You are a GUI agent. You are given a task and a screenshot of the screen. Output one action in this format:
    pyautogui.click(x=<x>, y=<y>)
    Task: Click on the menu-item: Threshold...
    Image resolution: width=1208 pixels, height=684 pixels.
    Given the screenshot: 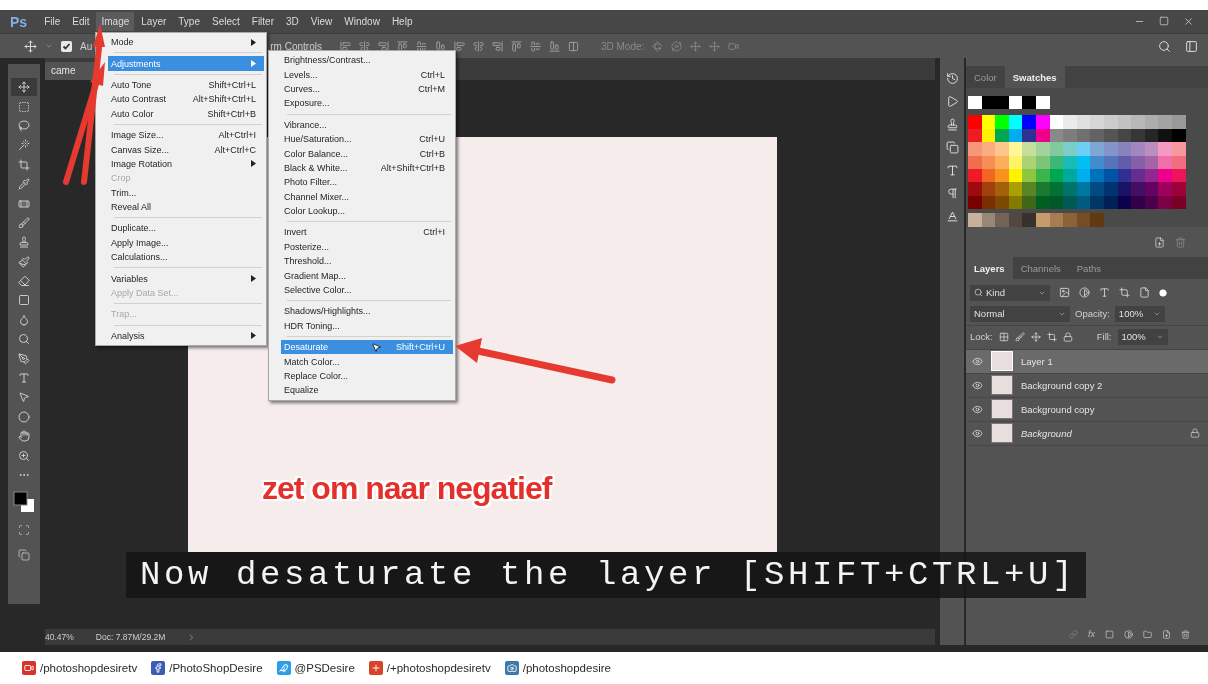 What is the action you would take?
    pyautogui.click(x=367, y=261)
    